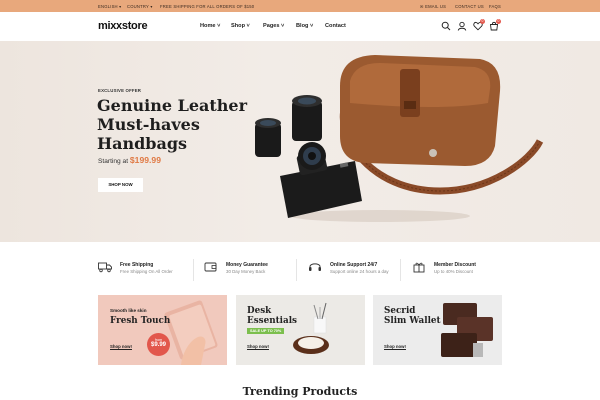 The width and height of the screenshot is (600, 400). Describe the element at coordinates (433, 6) in the screenshot. I see `email-us-link: ✉ EMAIL US` at that location.